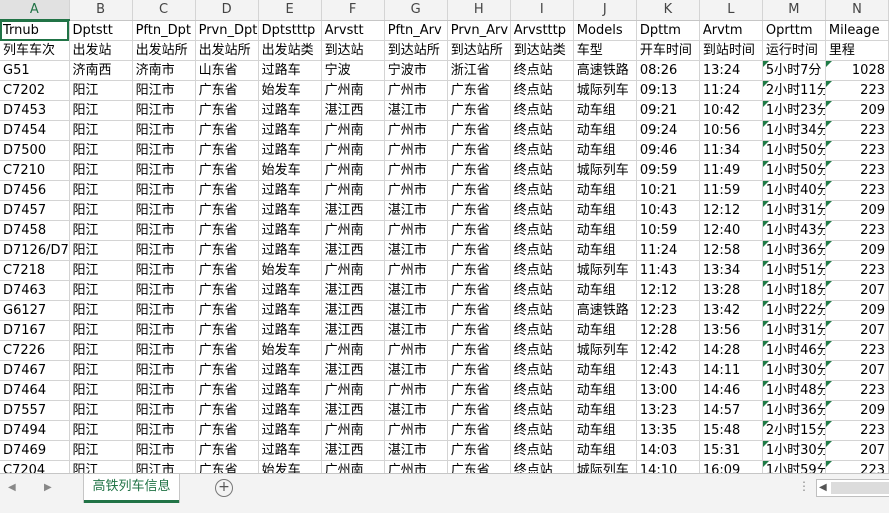  Describe the element at coordinates (479, 350) in the screenshot. I see `cell-H17: 广东省` at that location.